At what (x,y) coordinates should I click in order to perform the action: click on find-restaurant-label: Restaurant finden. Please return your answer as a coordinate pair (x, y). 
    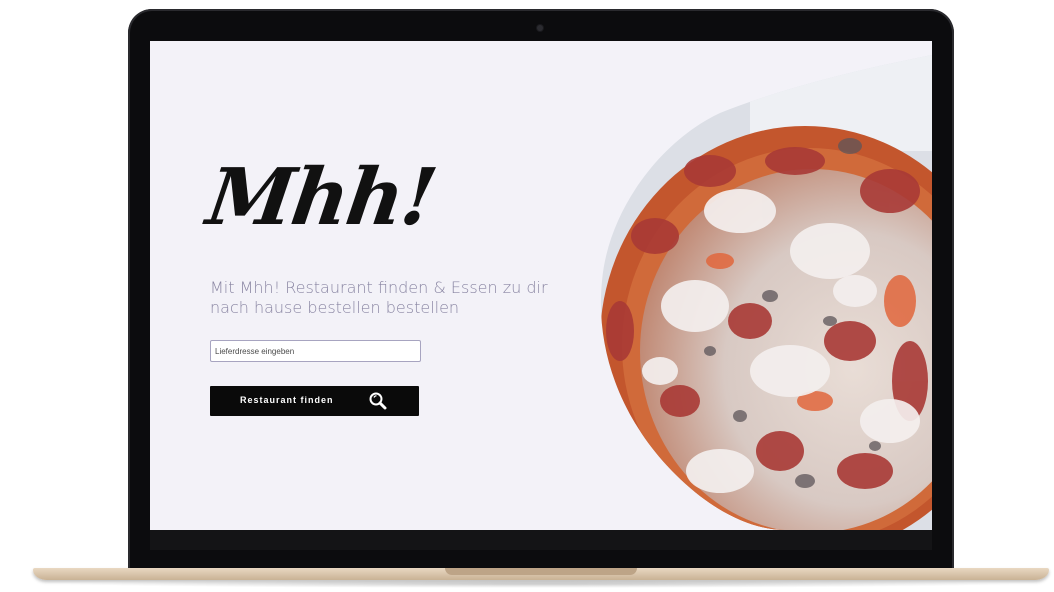
    Looking at the image, I should click on (287, 400).